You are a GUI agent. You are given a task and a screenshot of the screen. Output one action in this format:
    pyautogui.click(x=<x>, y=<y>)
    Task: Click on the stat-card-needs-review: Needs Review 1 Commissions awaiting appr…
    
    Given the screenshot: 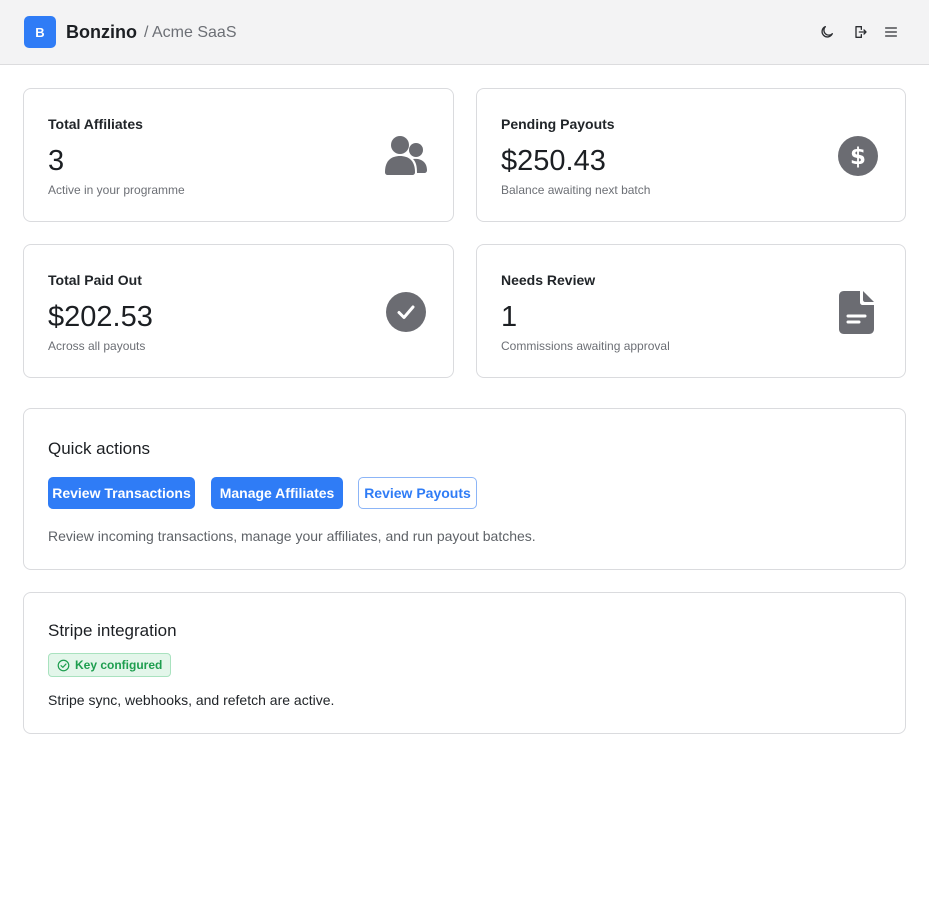 What is the action you would take?
    pyautogui.click(x=691, y=311)
    